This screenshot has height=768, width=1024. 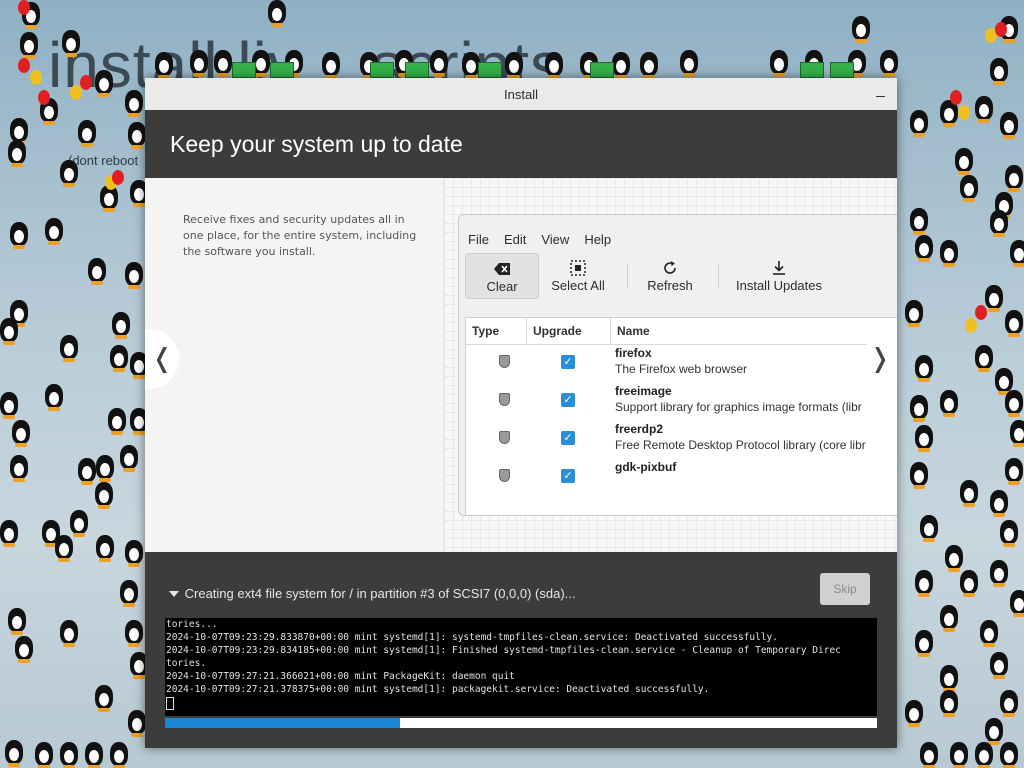 I want to click on table-row: ✓ gdk-pixbuf, so click(x=681, y=478).